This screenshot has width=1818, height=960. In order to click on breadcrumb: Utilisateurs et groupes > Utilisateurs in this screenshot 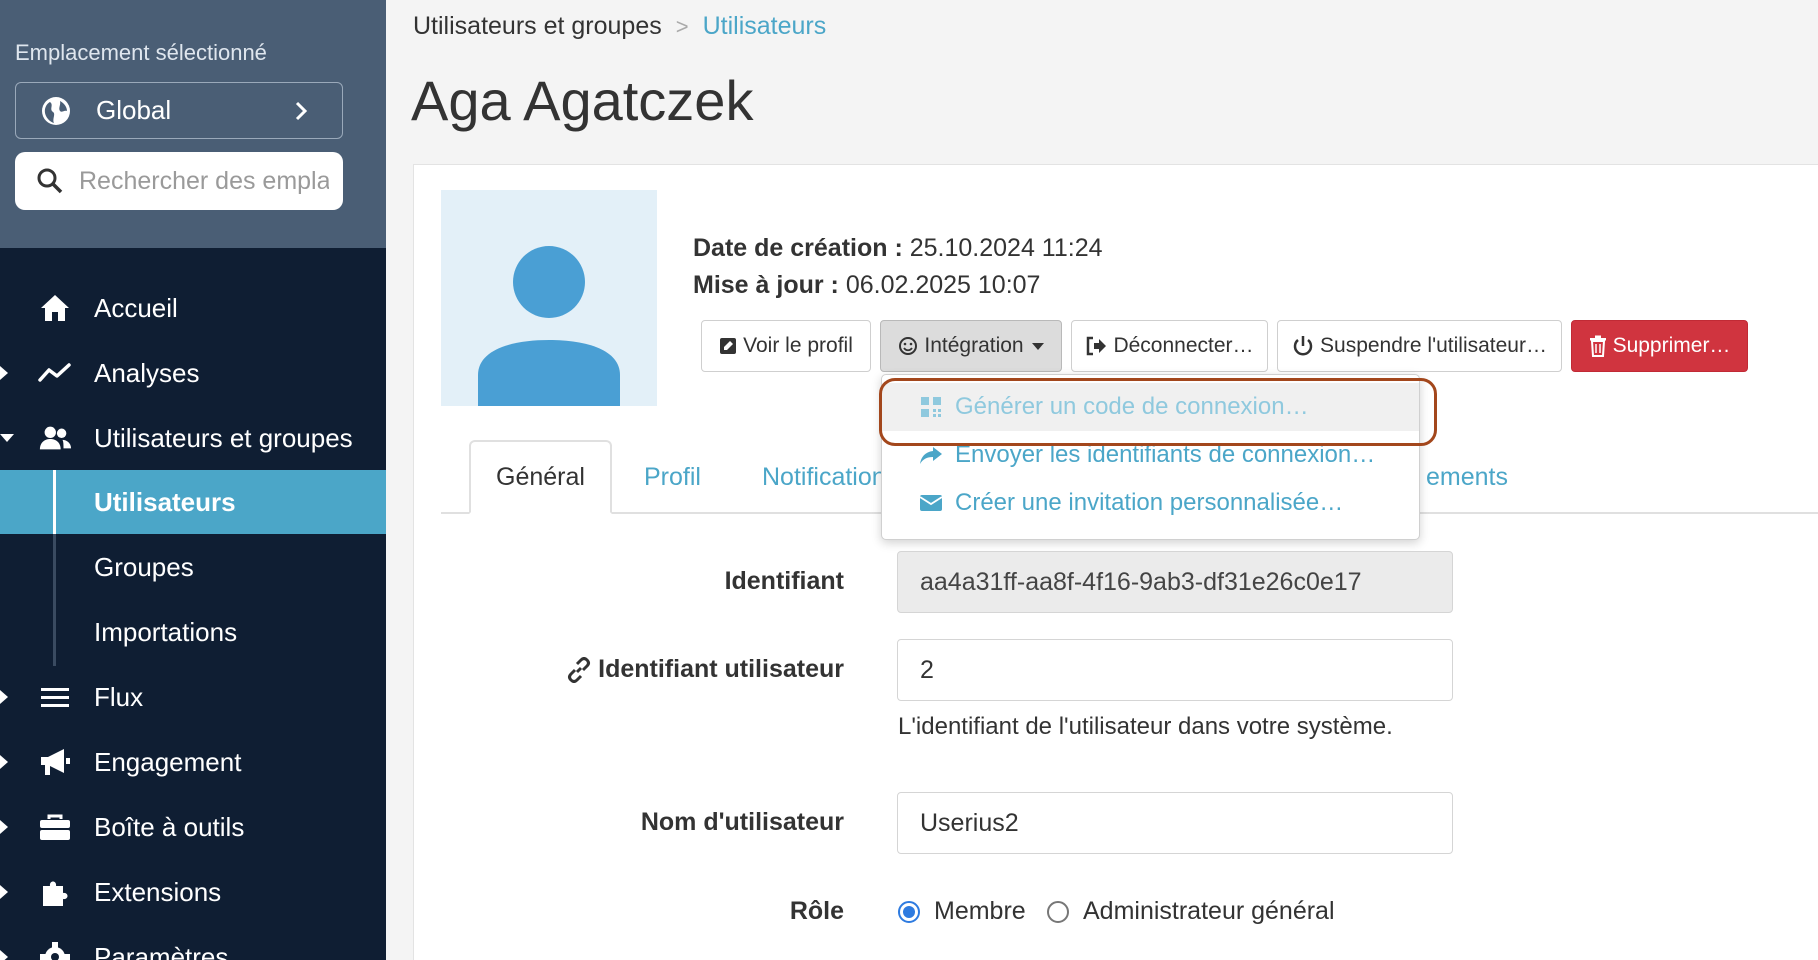, I will do `click(619, 26)`.